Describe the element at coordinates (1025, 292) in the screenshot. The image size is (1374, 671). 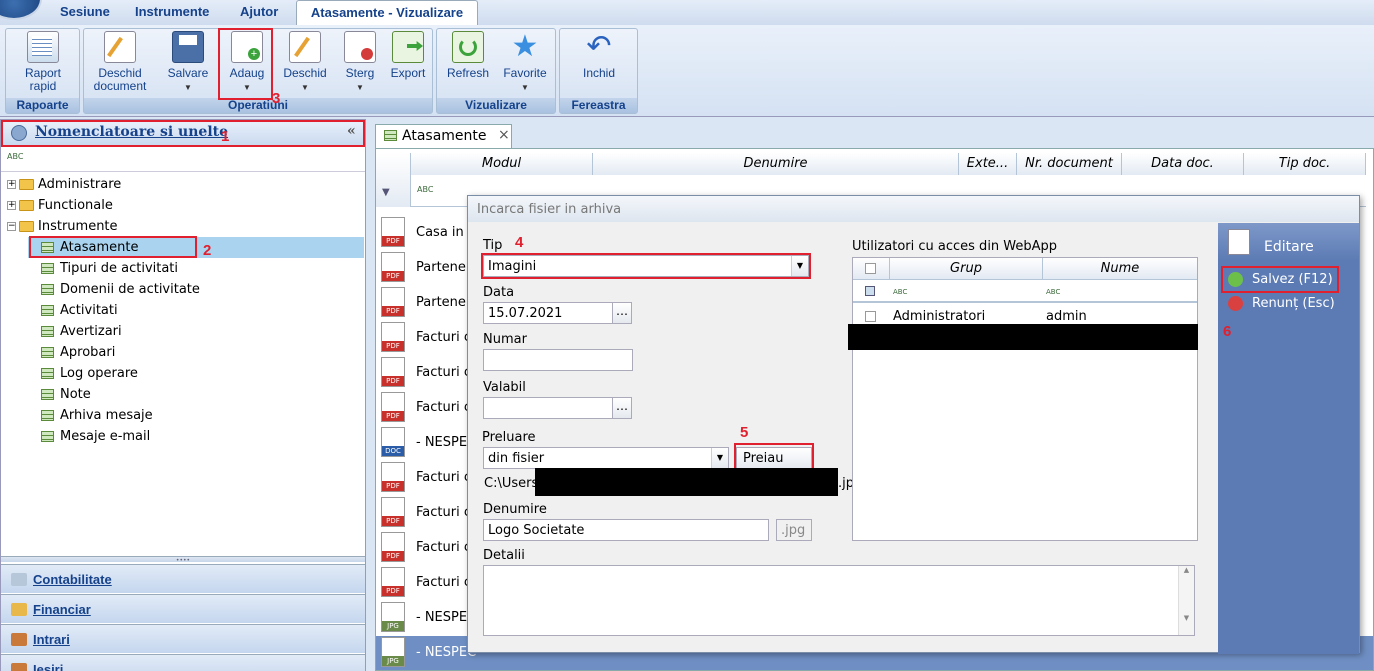
I see `users-filter-row: ABC ABC` at that location.